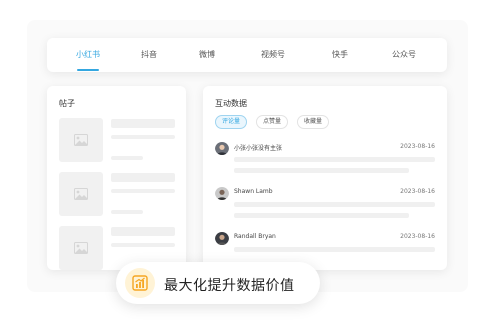 Image resolution: width=495 pixels, height=323 pixels. I want to click on filter-comments: 评论量, so click(231, 122).